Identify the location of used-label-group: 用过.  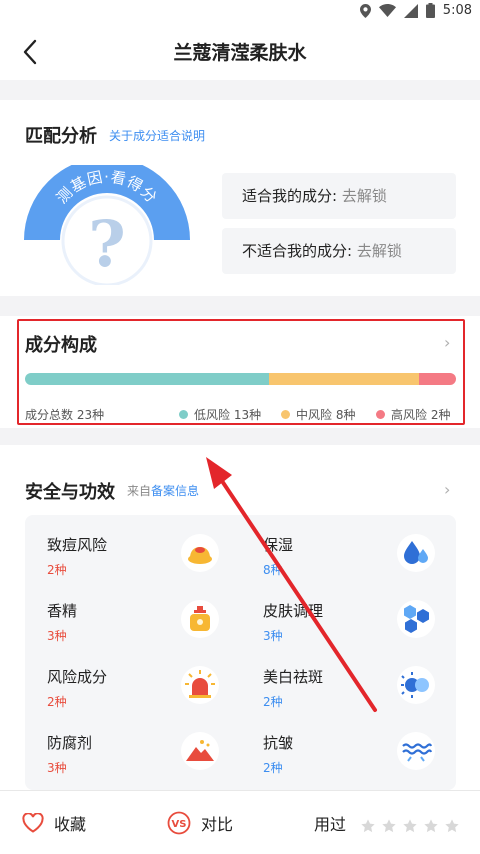
(330, 823).